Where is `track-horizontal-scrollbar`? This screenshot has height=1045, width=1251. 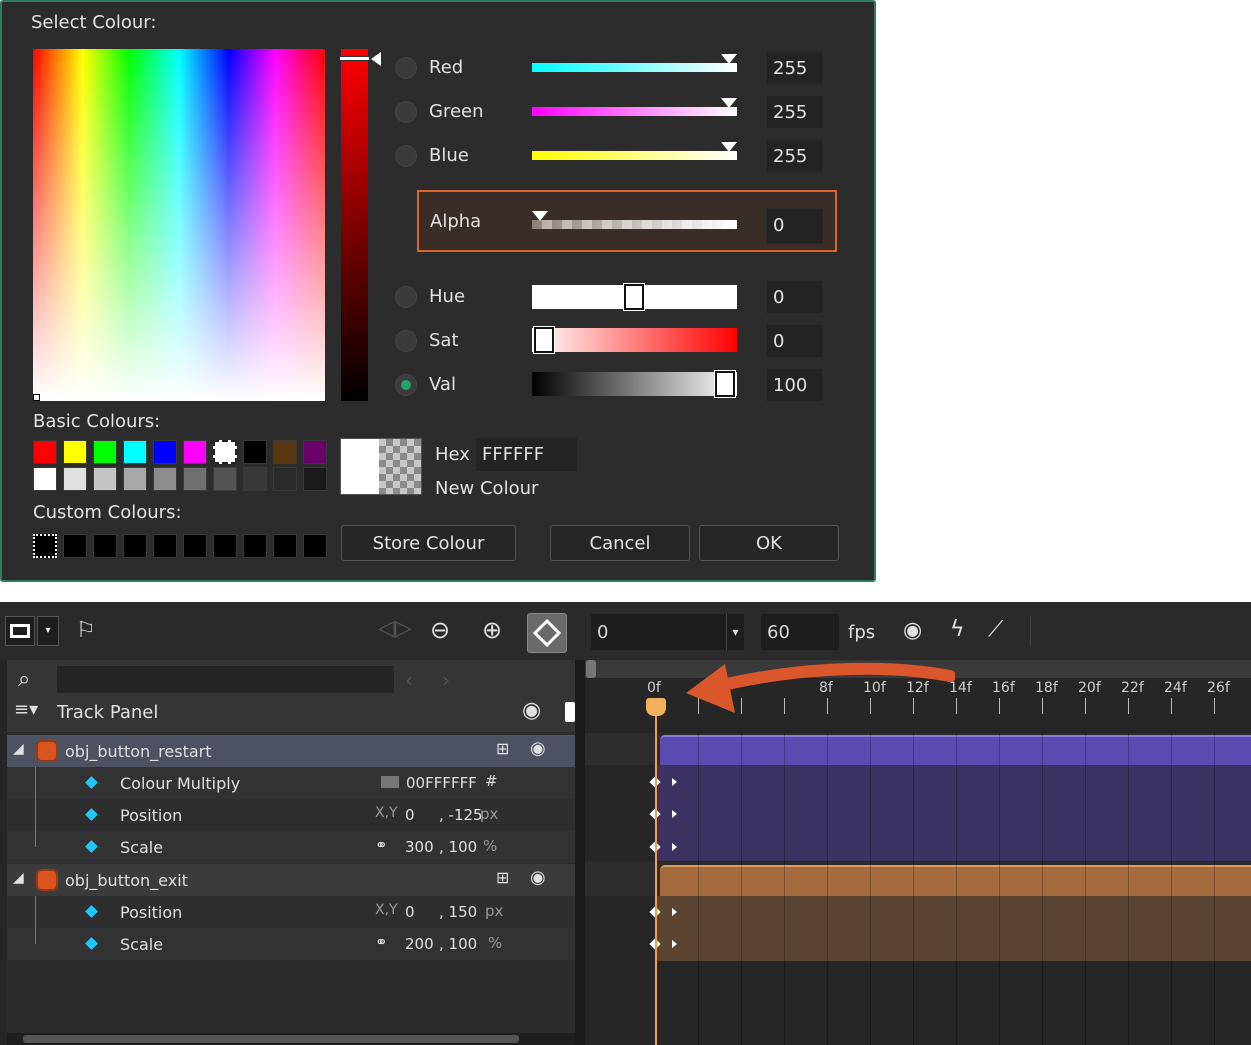 track-horizontal-scrollbar is located at coordinates (291, 1039).